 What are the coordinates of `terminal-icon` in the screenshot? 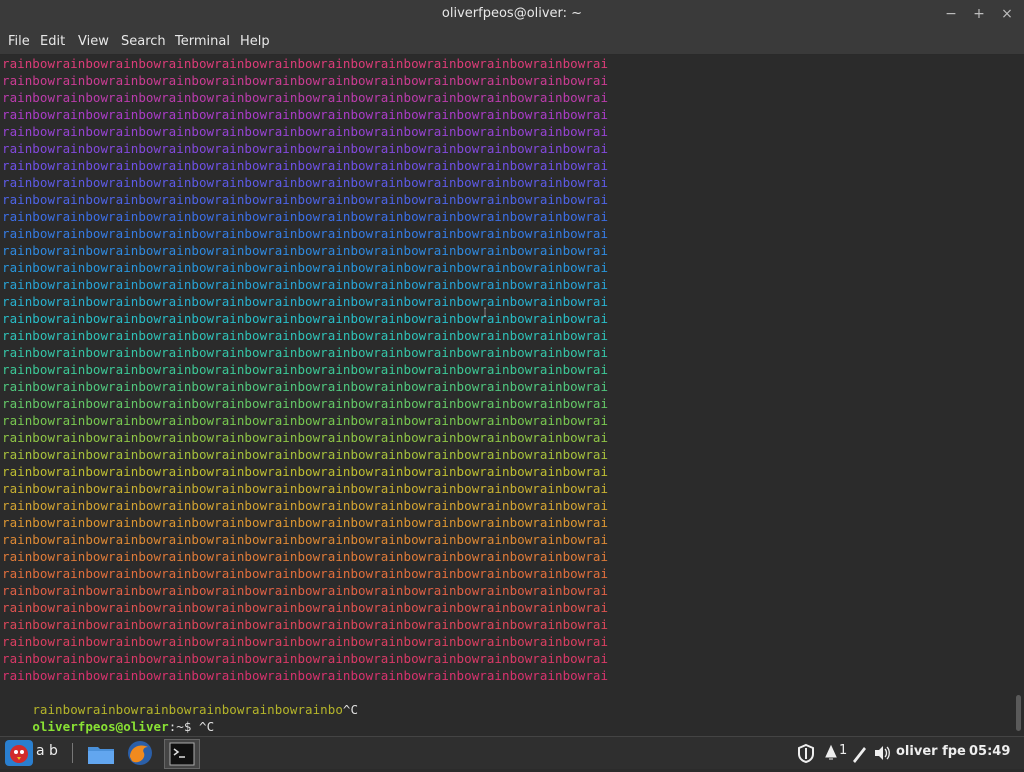 It's located at (182, 754).